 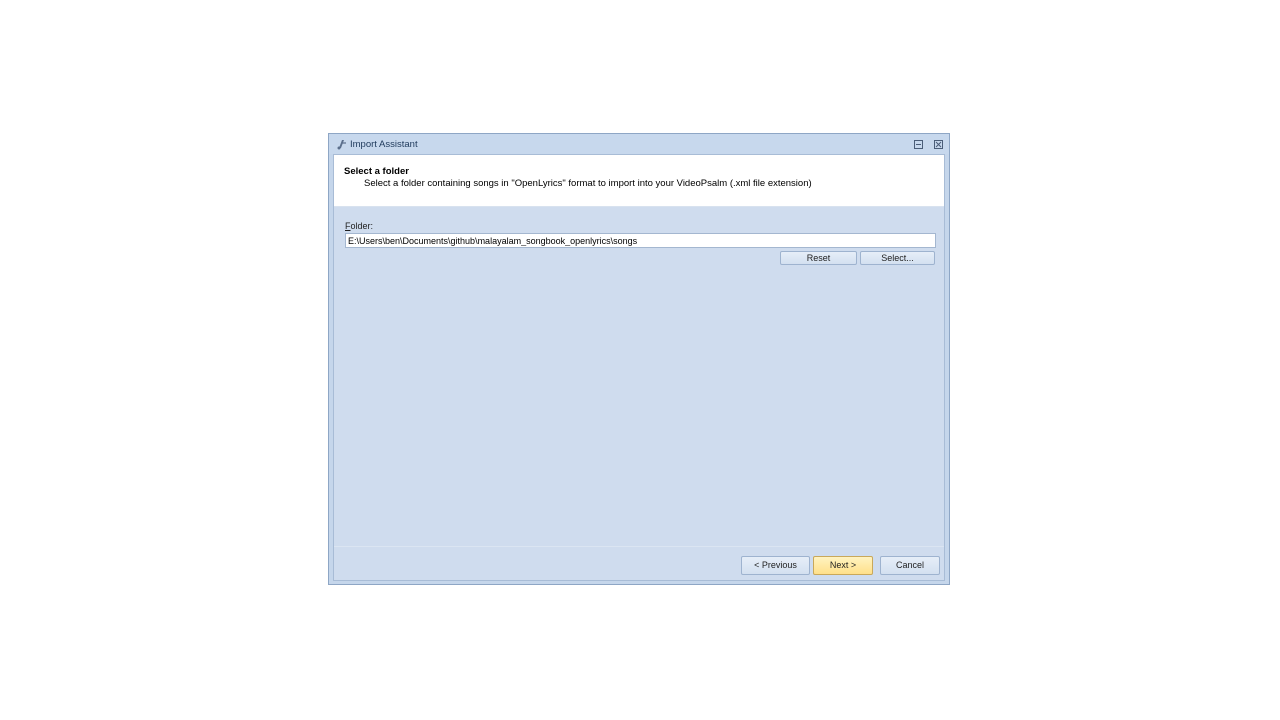 I want to click on previous-button: < Previous, so click(x=775, y=565).